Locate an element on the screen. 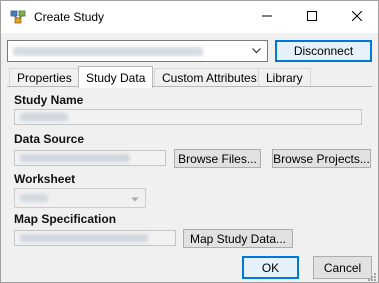 The height and width of the screenshot is (283, 379). tab-properties: Properties is located at coordinates (44, 77).